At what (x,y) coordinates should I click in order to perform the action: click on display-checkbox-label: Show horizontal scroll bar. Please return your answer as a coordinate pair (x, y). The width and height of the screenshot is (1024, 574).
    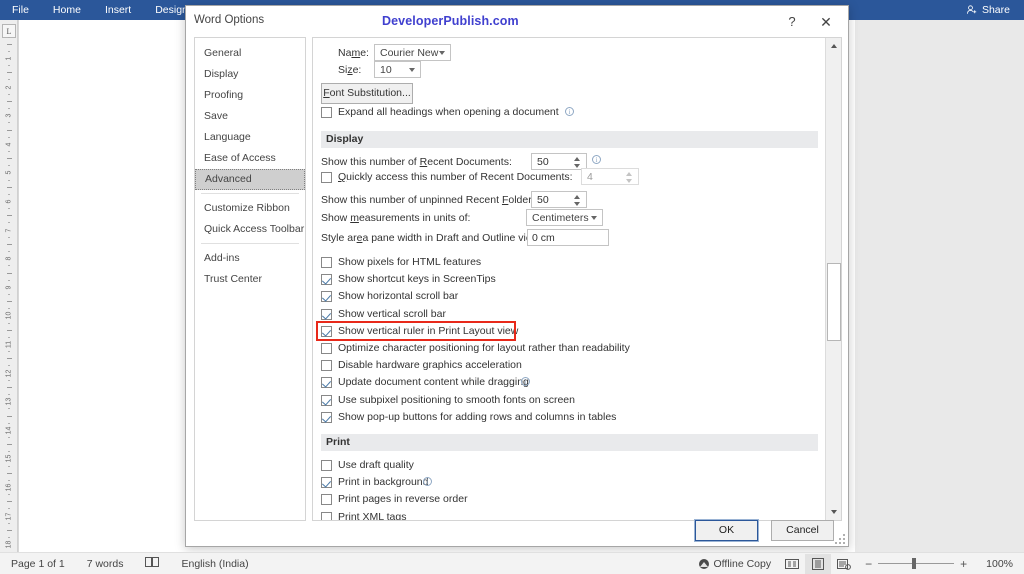
    Looking at the image, I should click on (398, 296).